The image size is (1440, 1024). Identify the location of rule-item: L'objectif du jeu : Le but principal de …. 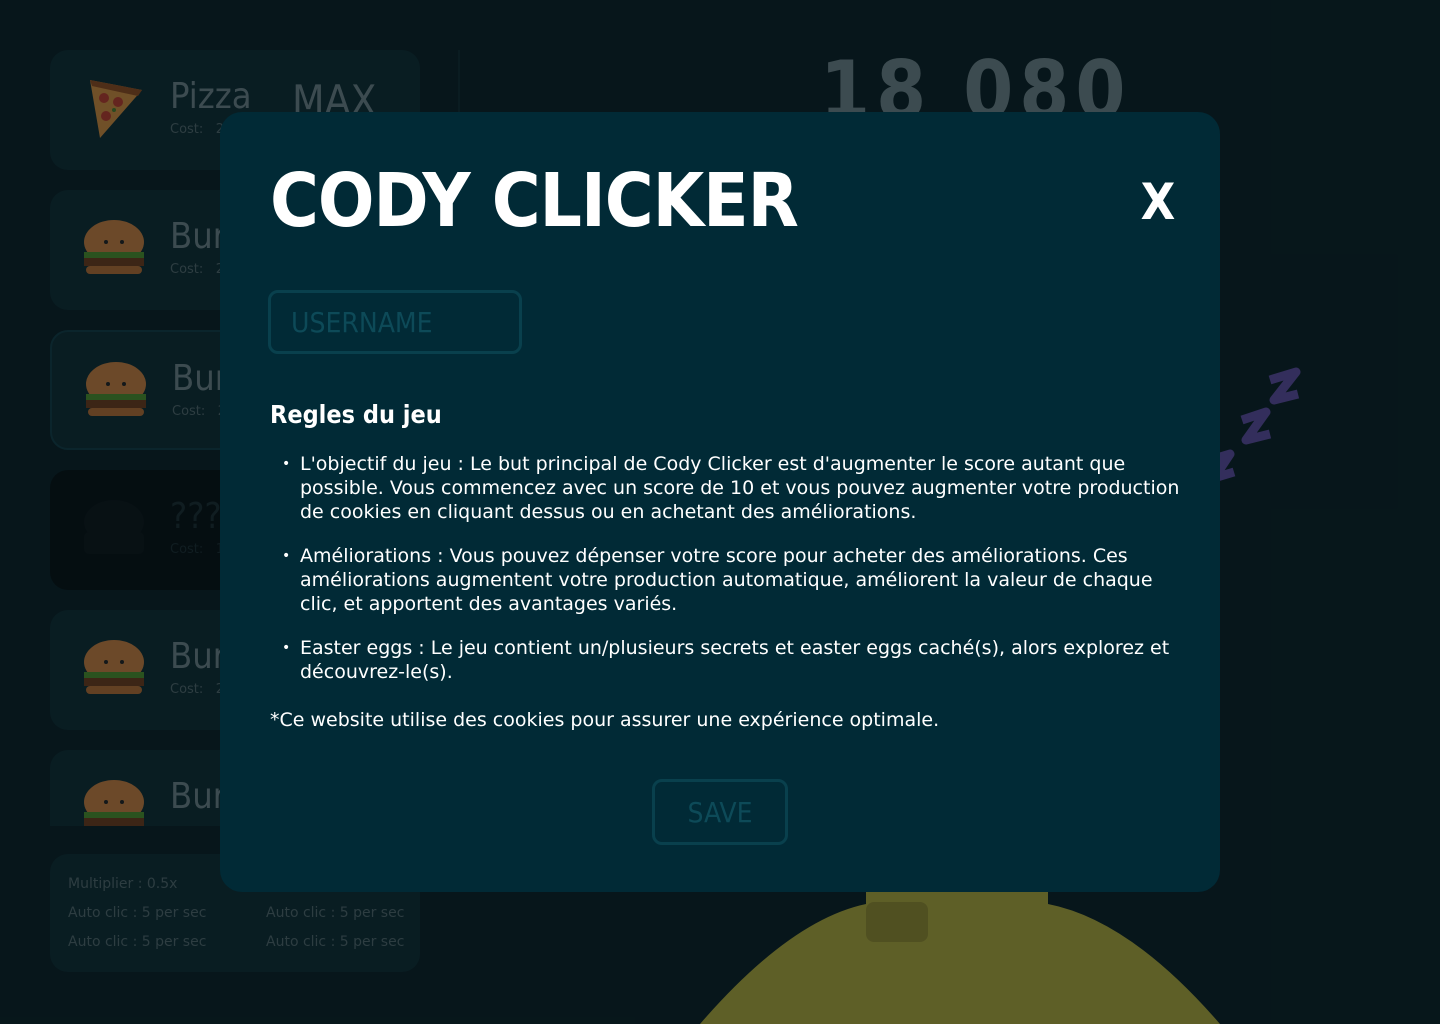
(736, 488).